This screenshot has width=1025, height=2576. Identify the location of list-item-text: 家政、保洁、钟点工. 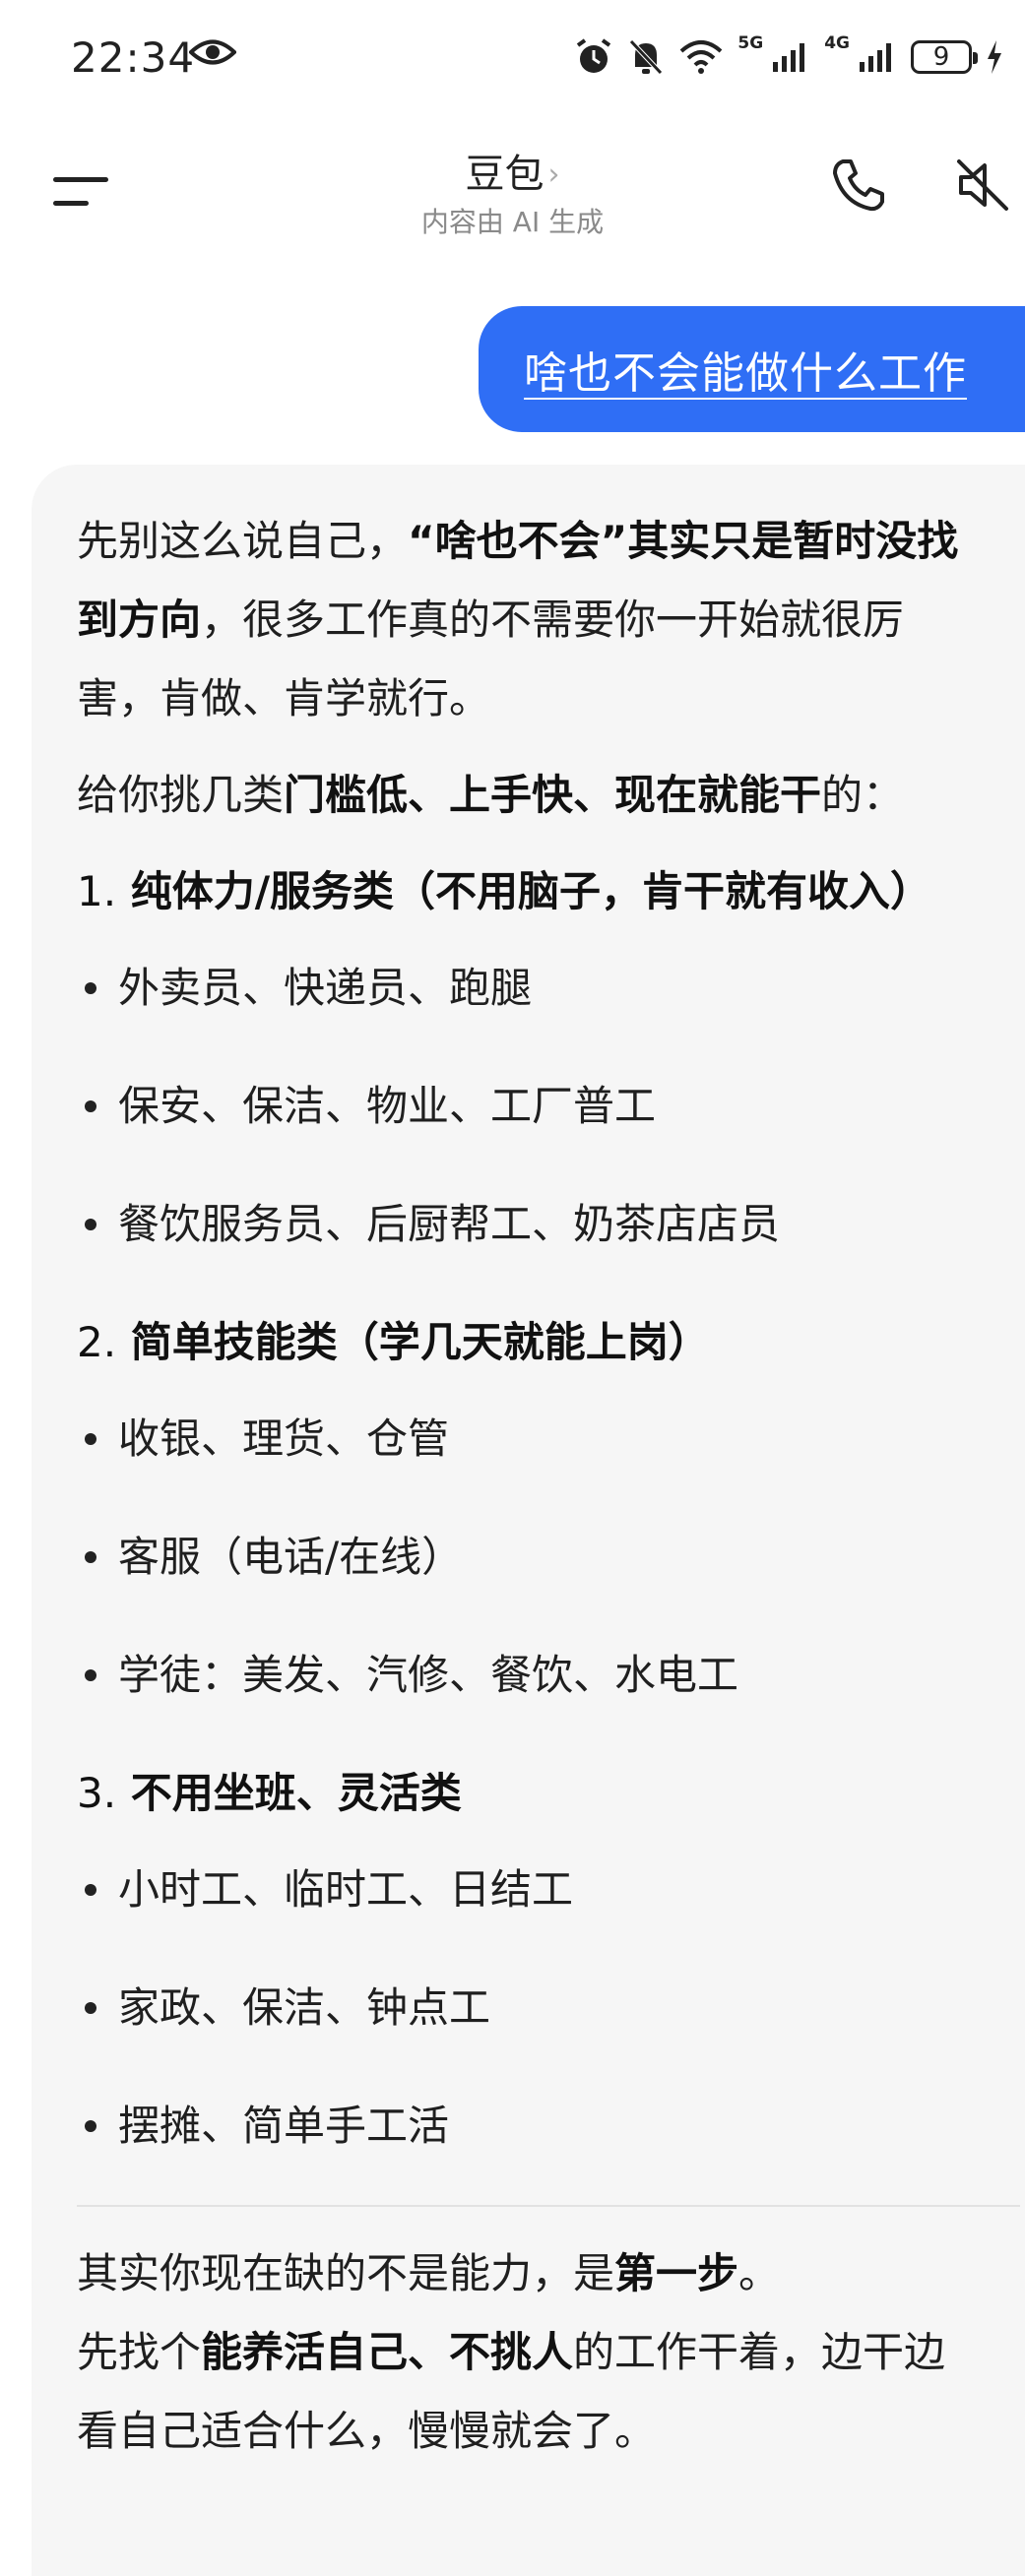
(304, 2007).